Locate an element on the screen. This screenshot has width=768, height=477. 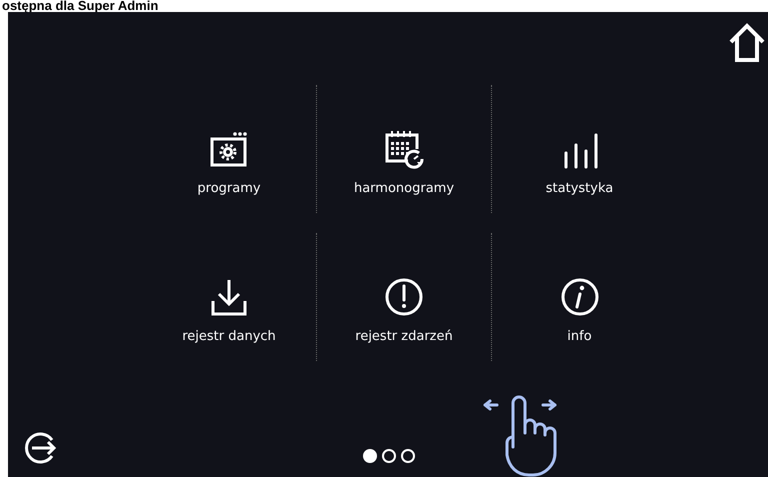
info-icon is located at coordinates (580, 297).